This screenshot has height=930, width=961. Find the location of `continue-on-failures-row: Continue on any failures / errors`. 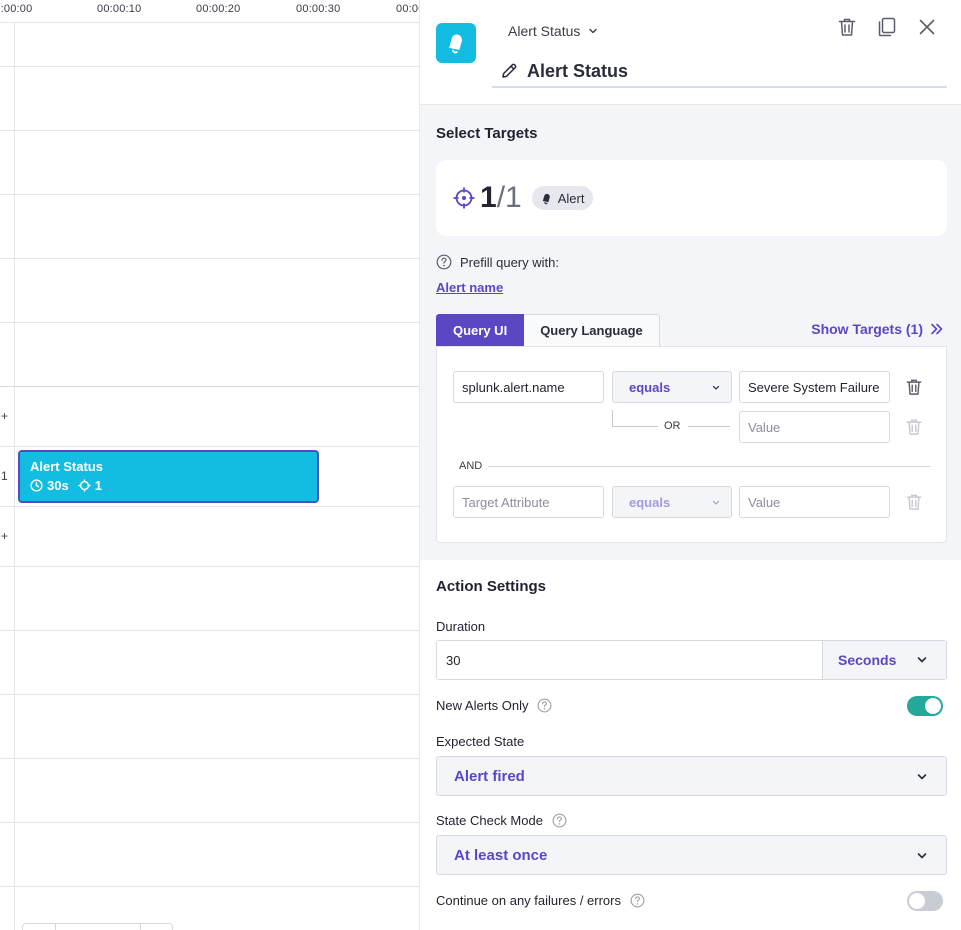

continue-on-failures-row: Continue on any failures / errors is located at coordinates (540, 900).